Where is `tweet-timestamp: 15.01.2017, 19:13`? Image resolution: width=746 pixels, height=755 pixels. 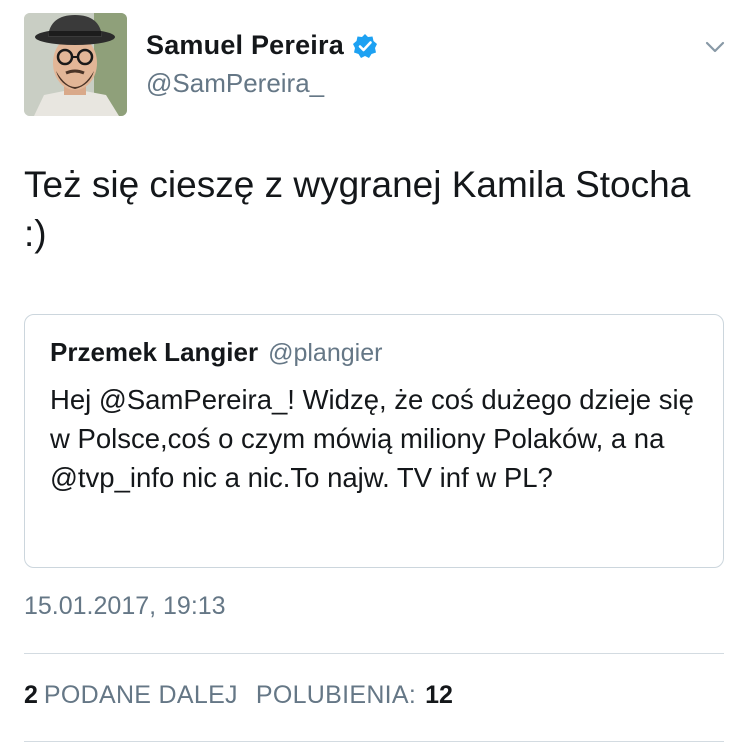 tweet-timestamp: 15.01.2017, 19:13 is located at coordinates (125, 606).